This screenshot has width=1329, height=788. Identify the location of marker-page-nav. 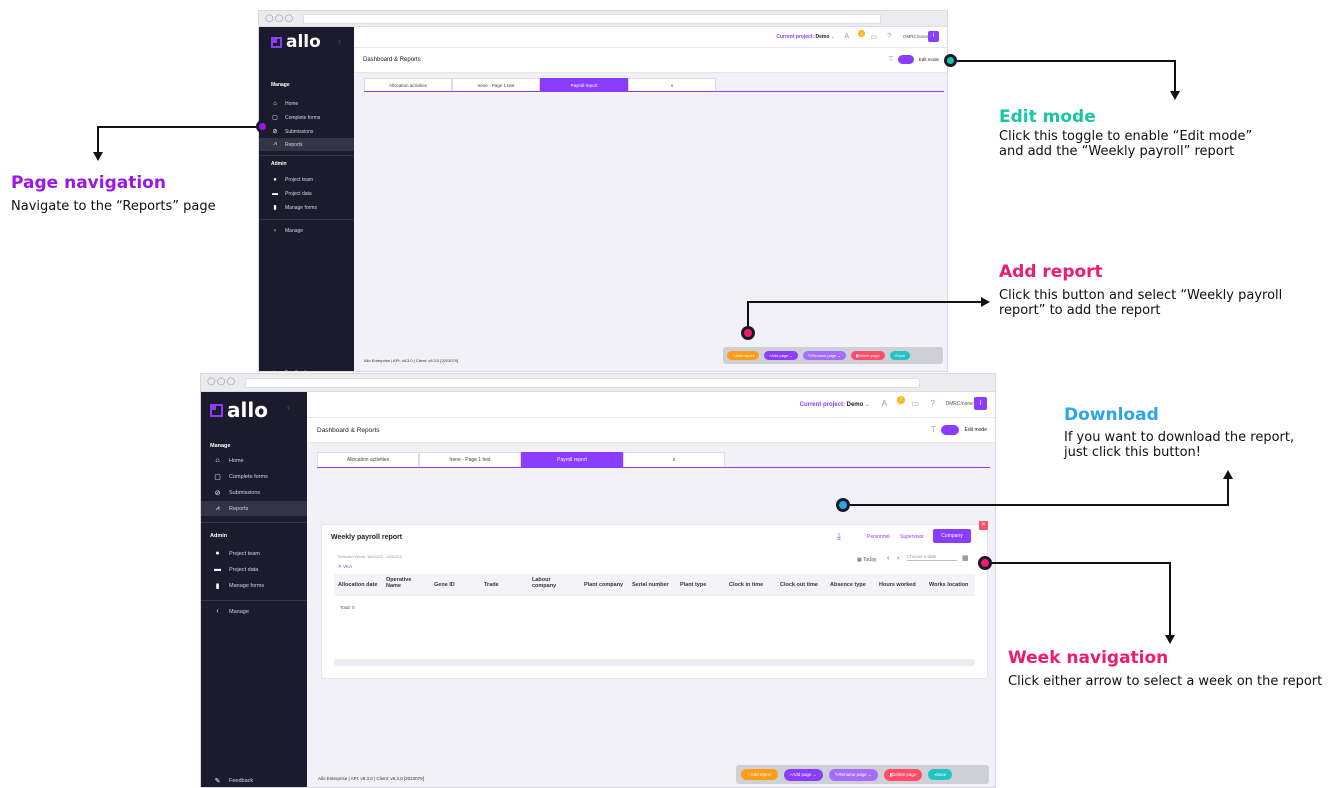
(262, 126).